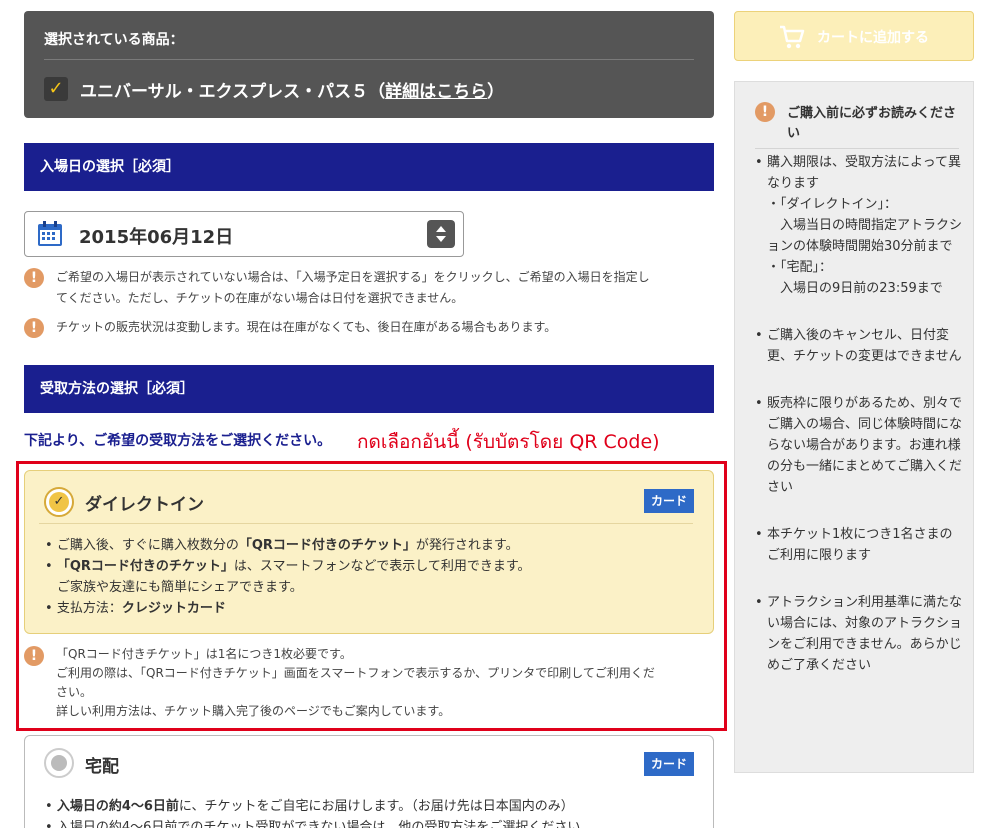  Describe the element at coordinates (369, 64) in the screenshot. I see `selected-product-panel: 選択されている商品： ✓ ユニバーサル・エクスプレス・パス５（詳細はこちら）` at that location.